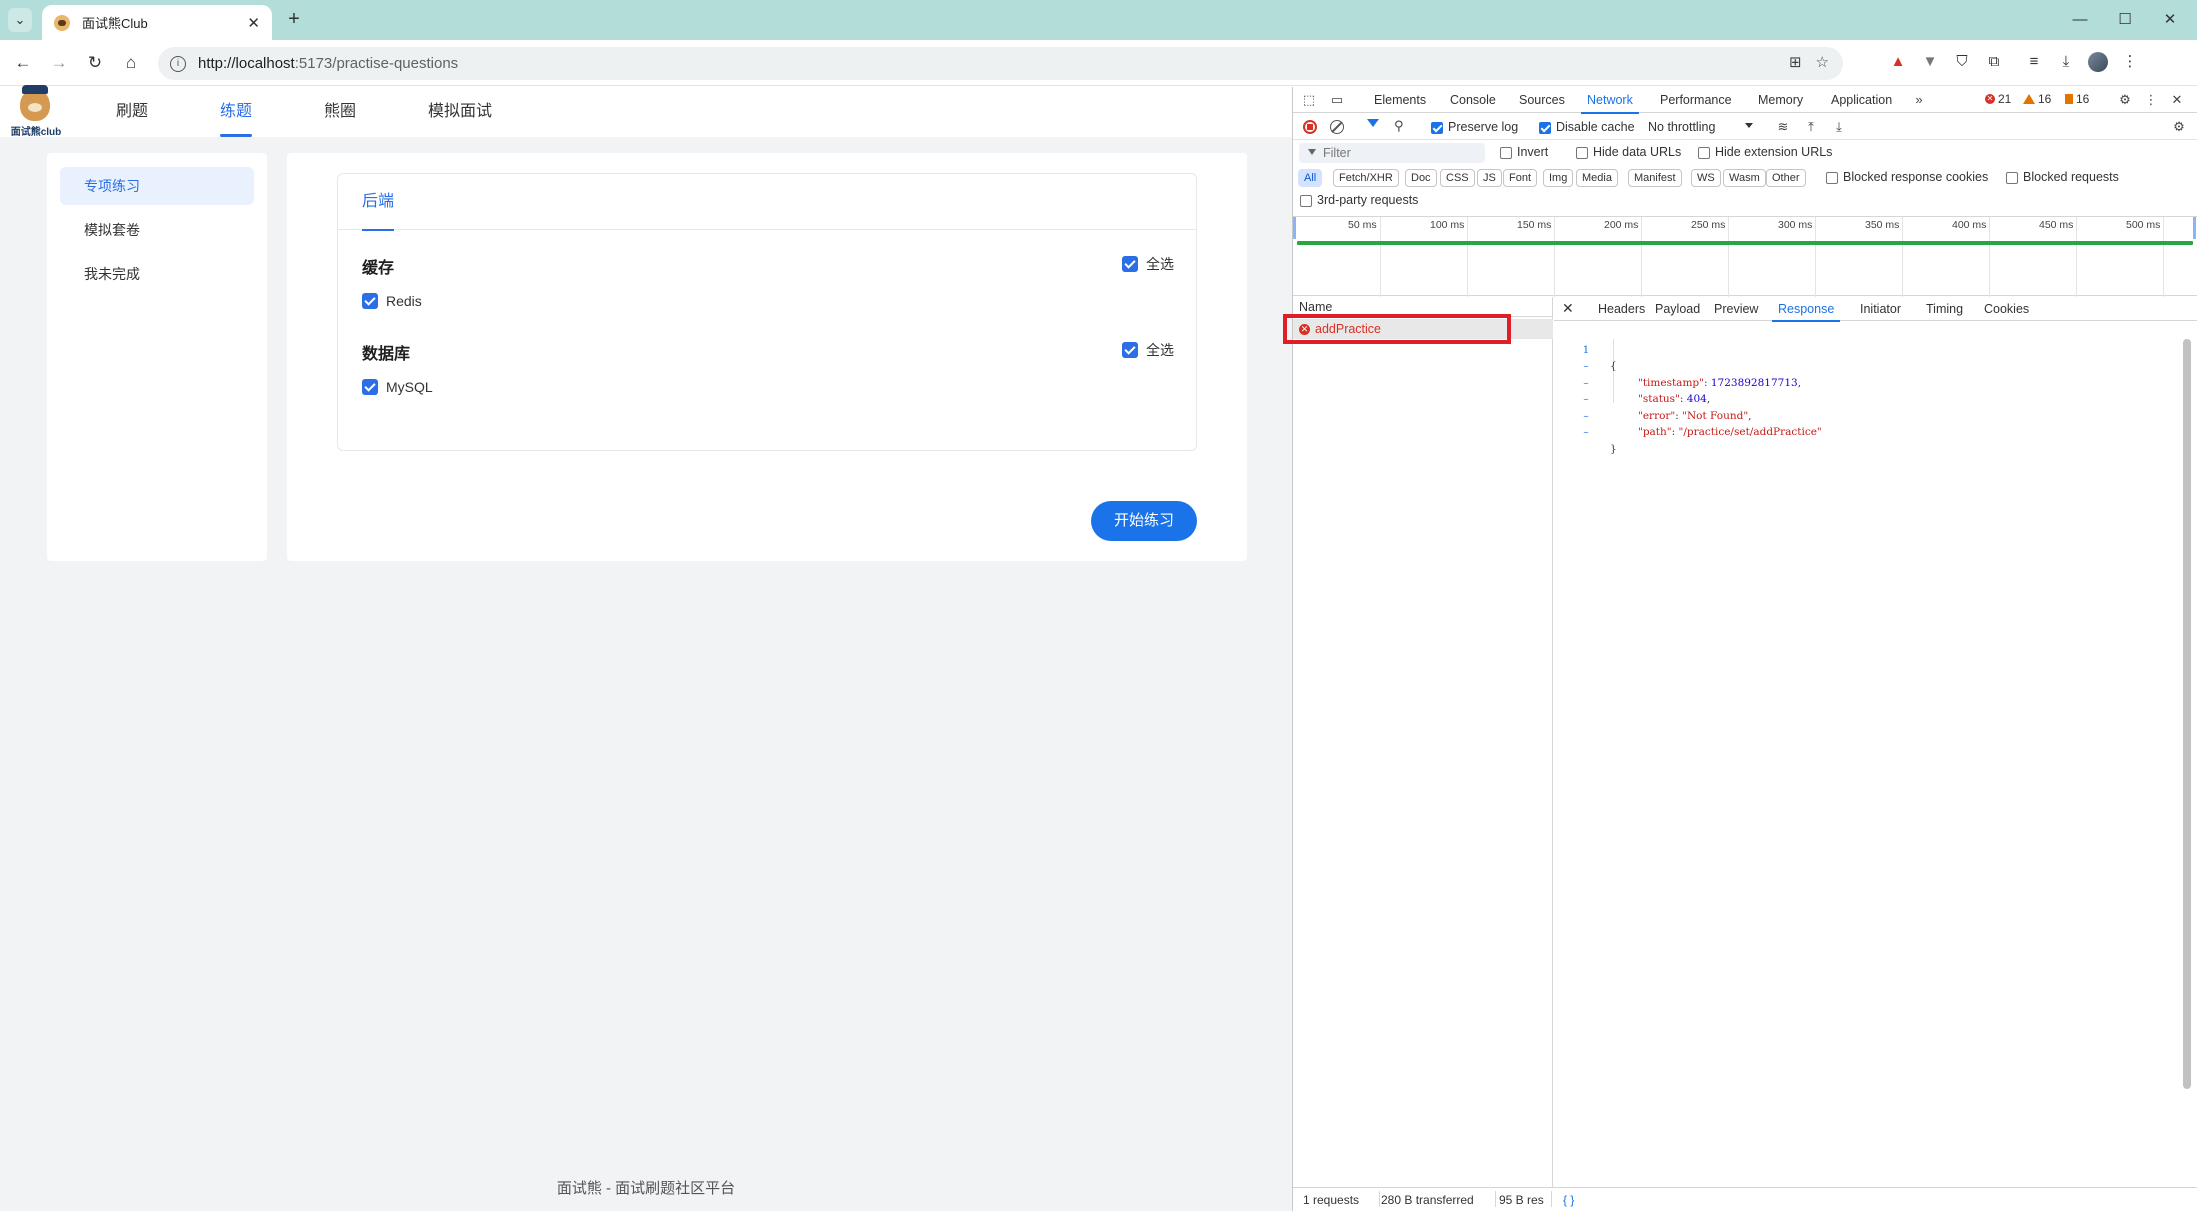  Describe the element at coordinates (178, 63) in the screenshot. I see `site-info-icon: i` at that location.